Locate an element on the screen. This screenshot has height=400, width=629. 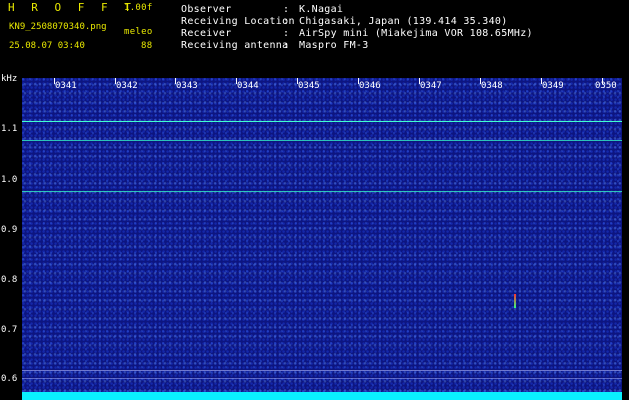
count-value: 88 is located at coordinates (147, 46).